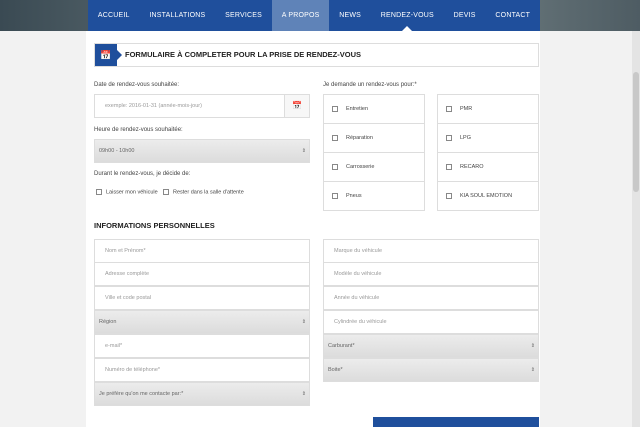 The image size is (640, 427). I want to click on request-label: Je demande un rendez-vous pour:*, so click(370, 85).